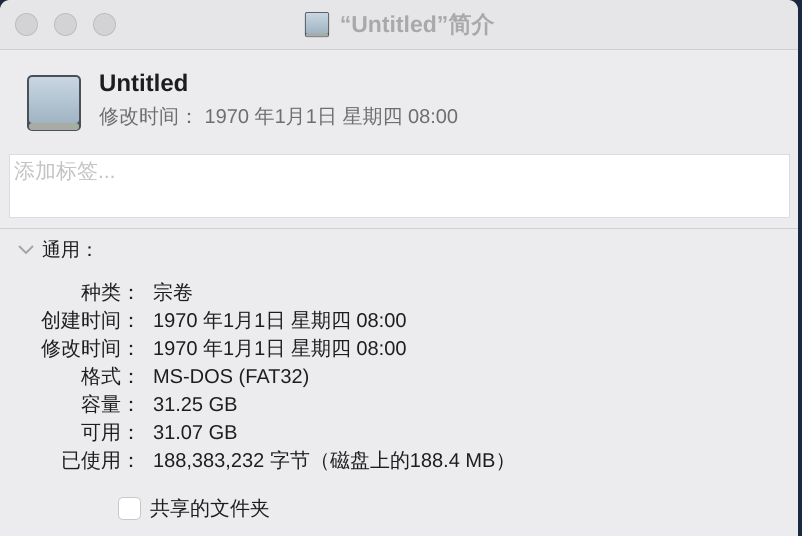  What do you see at coordinates (210, 509) in the screenshot?
I see `checkbox-label: 共享的文件夹` at bounding box center [210, 509].